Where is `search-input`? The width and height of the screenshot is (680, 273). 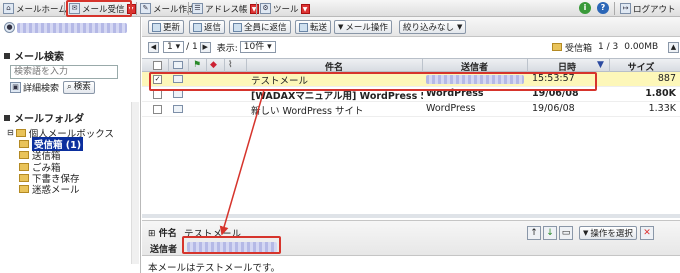 search-input is located at coordinates (64, 72).